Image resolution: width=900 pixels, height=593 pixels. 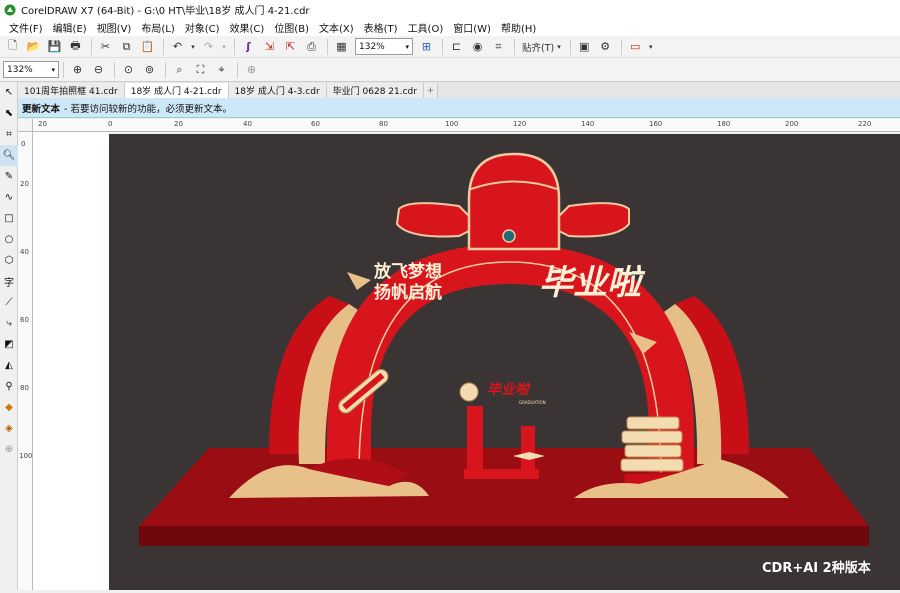 I want to click on menu-help: 帮助(H), so click(x=518, y=27).